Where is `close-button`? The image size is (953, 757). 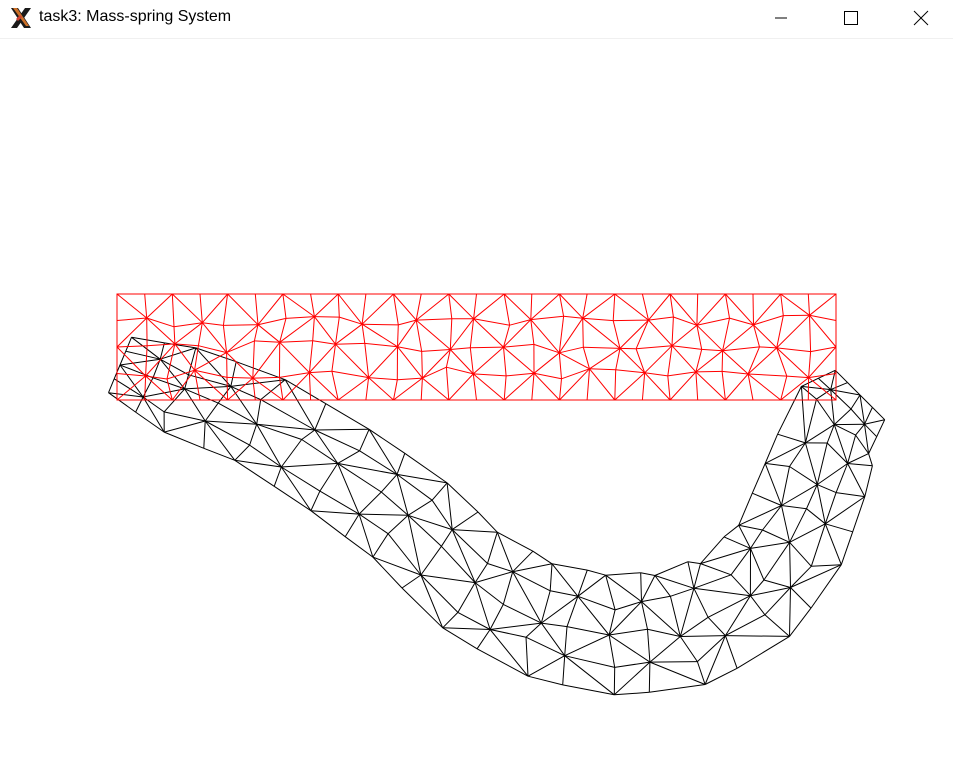 close-button is located at coordinates (921, 18).